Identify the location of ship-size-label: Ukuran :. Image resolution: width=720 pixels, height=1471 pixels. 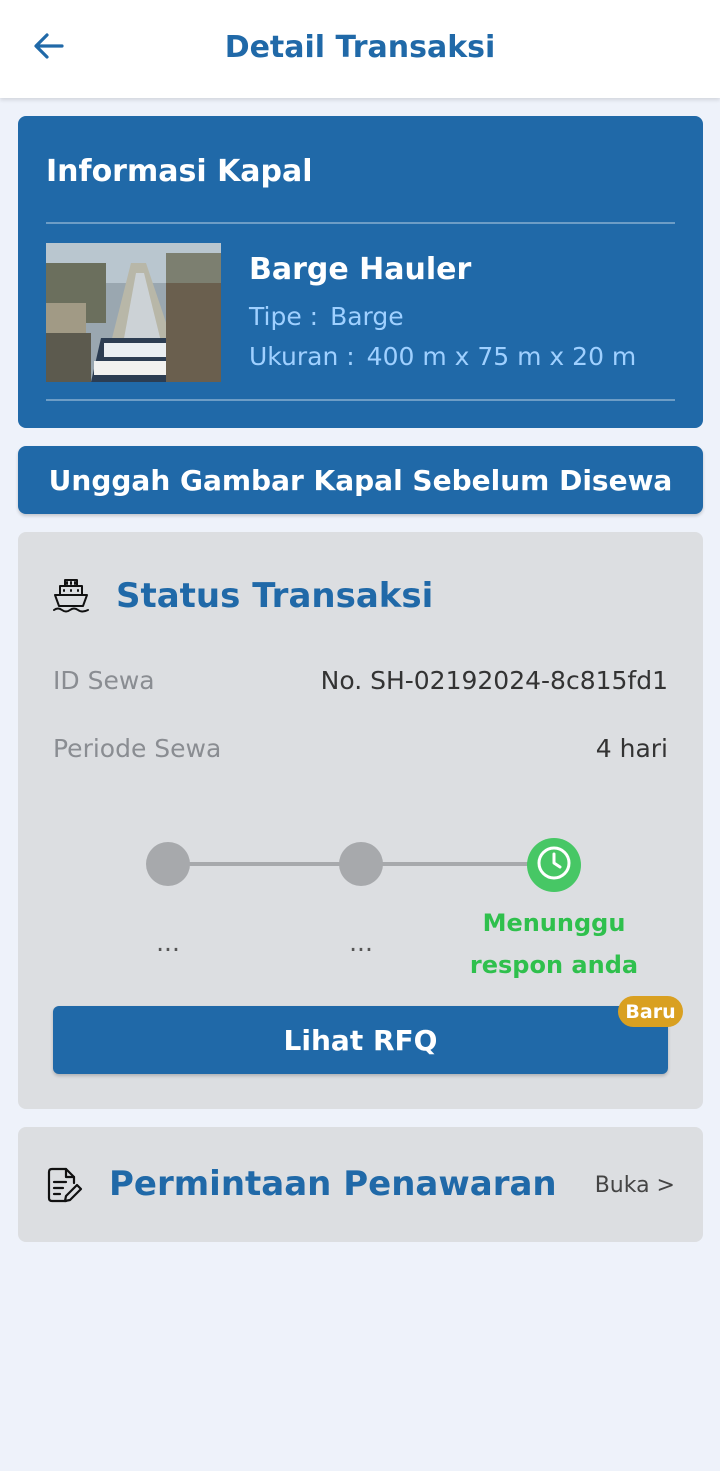
(302, 356).